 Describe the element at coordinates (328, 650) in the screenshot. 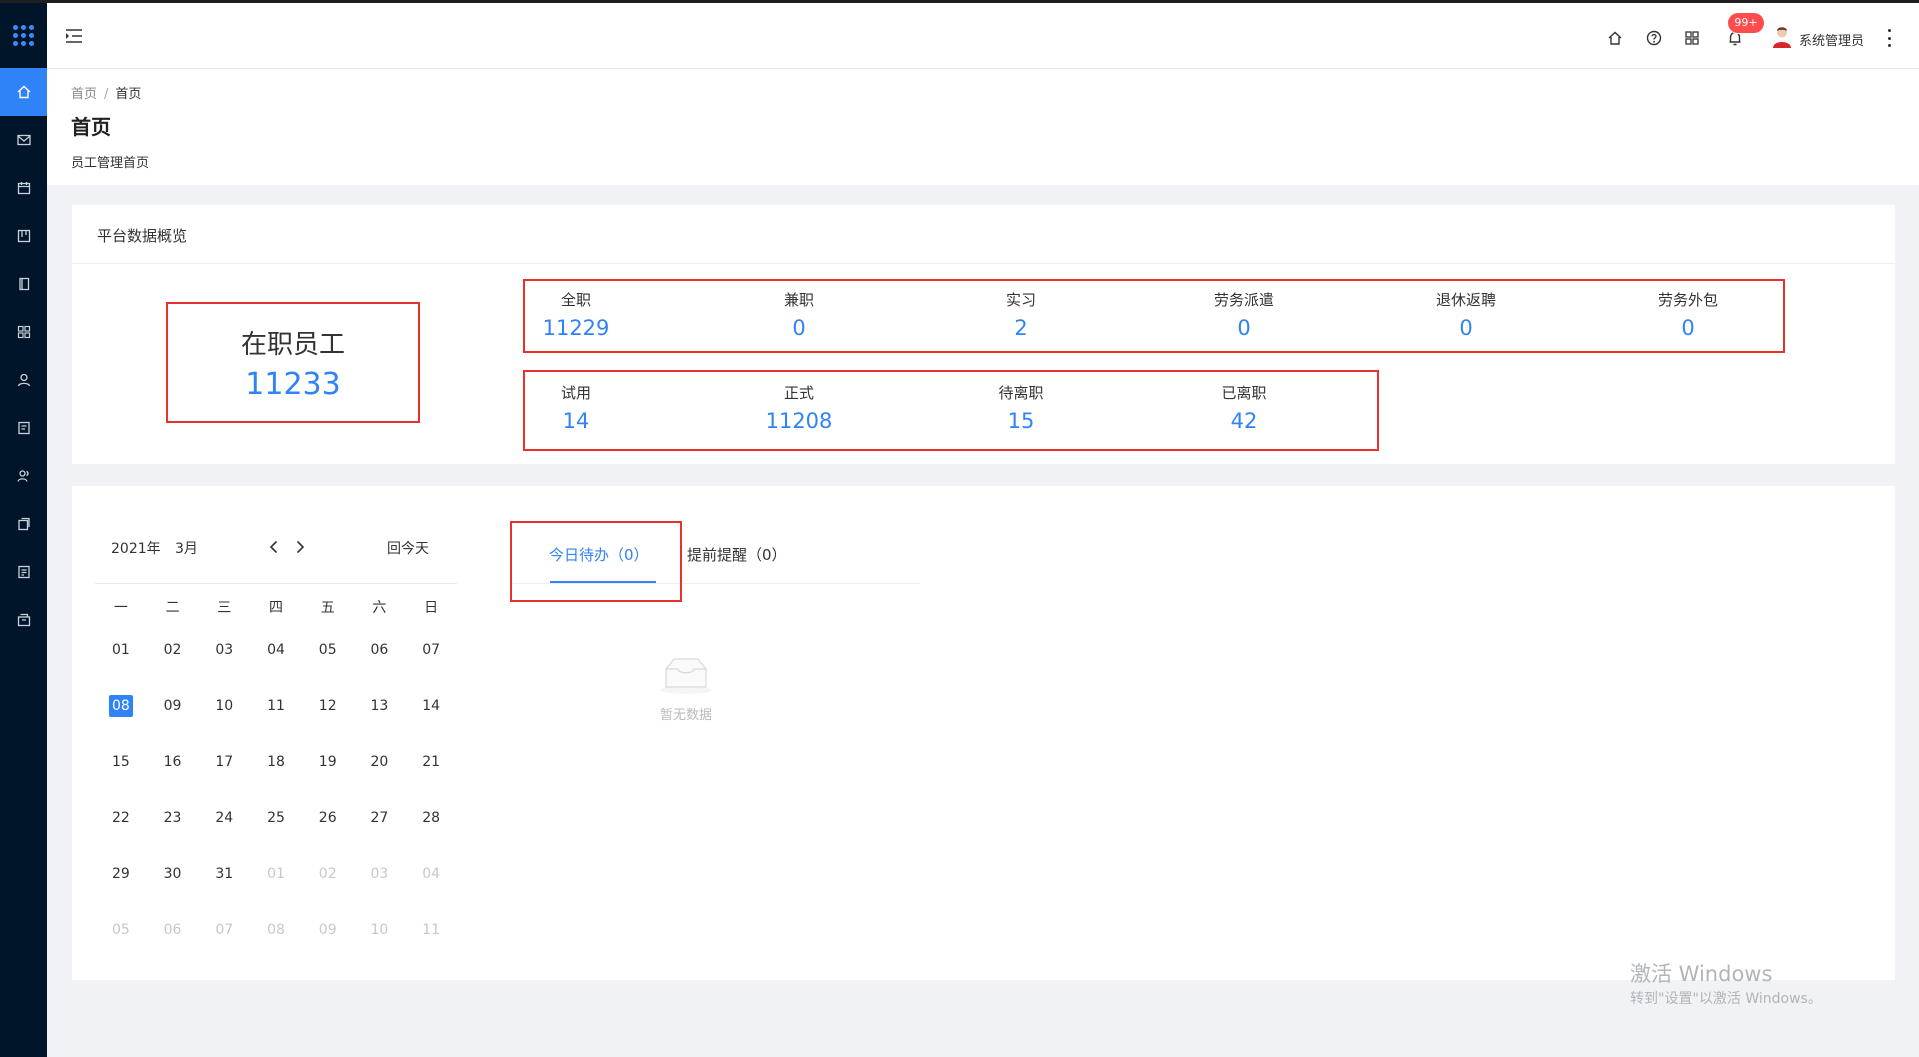

I see `calendar-day: 05` at that location.